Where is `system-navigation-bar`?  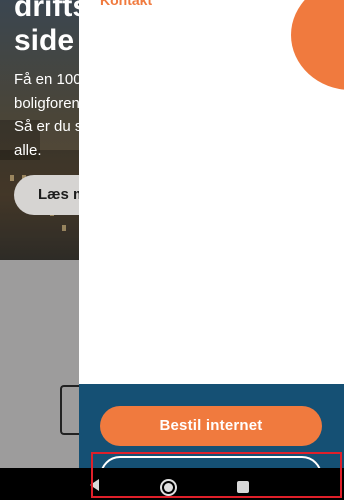
system-navigation-bar is located at coordinates (172, 484).